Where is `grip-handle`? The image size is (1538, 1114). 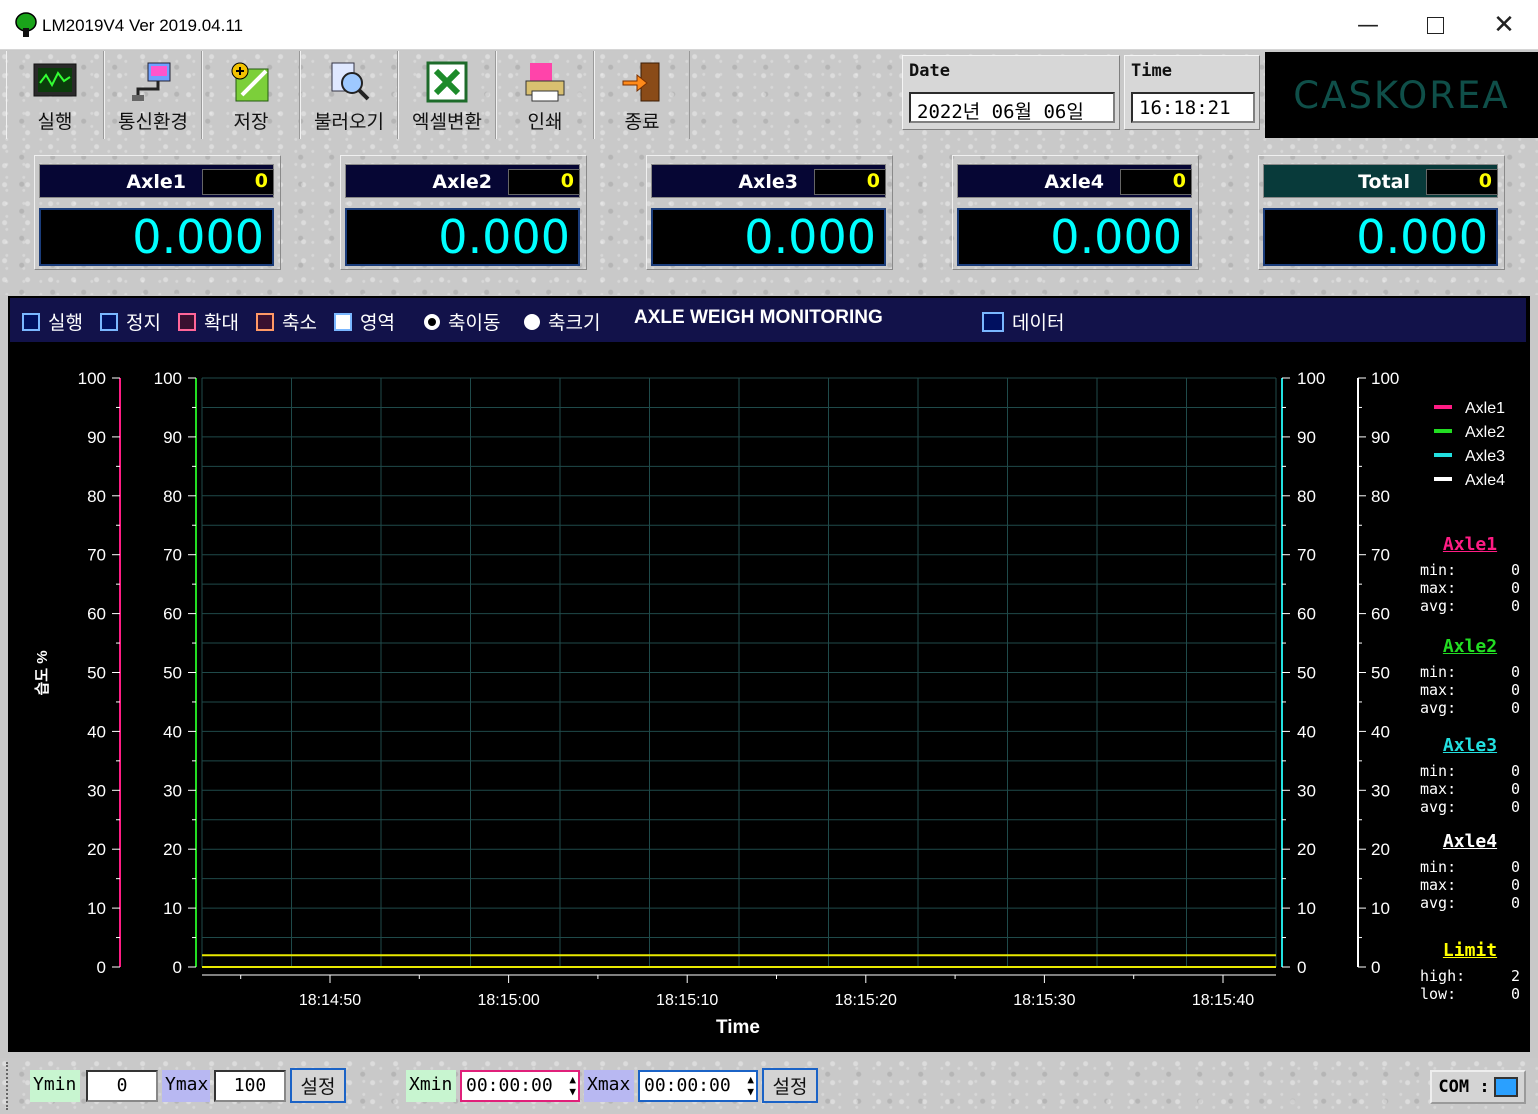
grip-handle is located at coordinates (11, 1086).